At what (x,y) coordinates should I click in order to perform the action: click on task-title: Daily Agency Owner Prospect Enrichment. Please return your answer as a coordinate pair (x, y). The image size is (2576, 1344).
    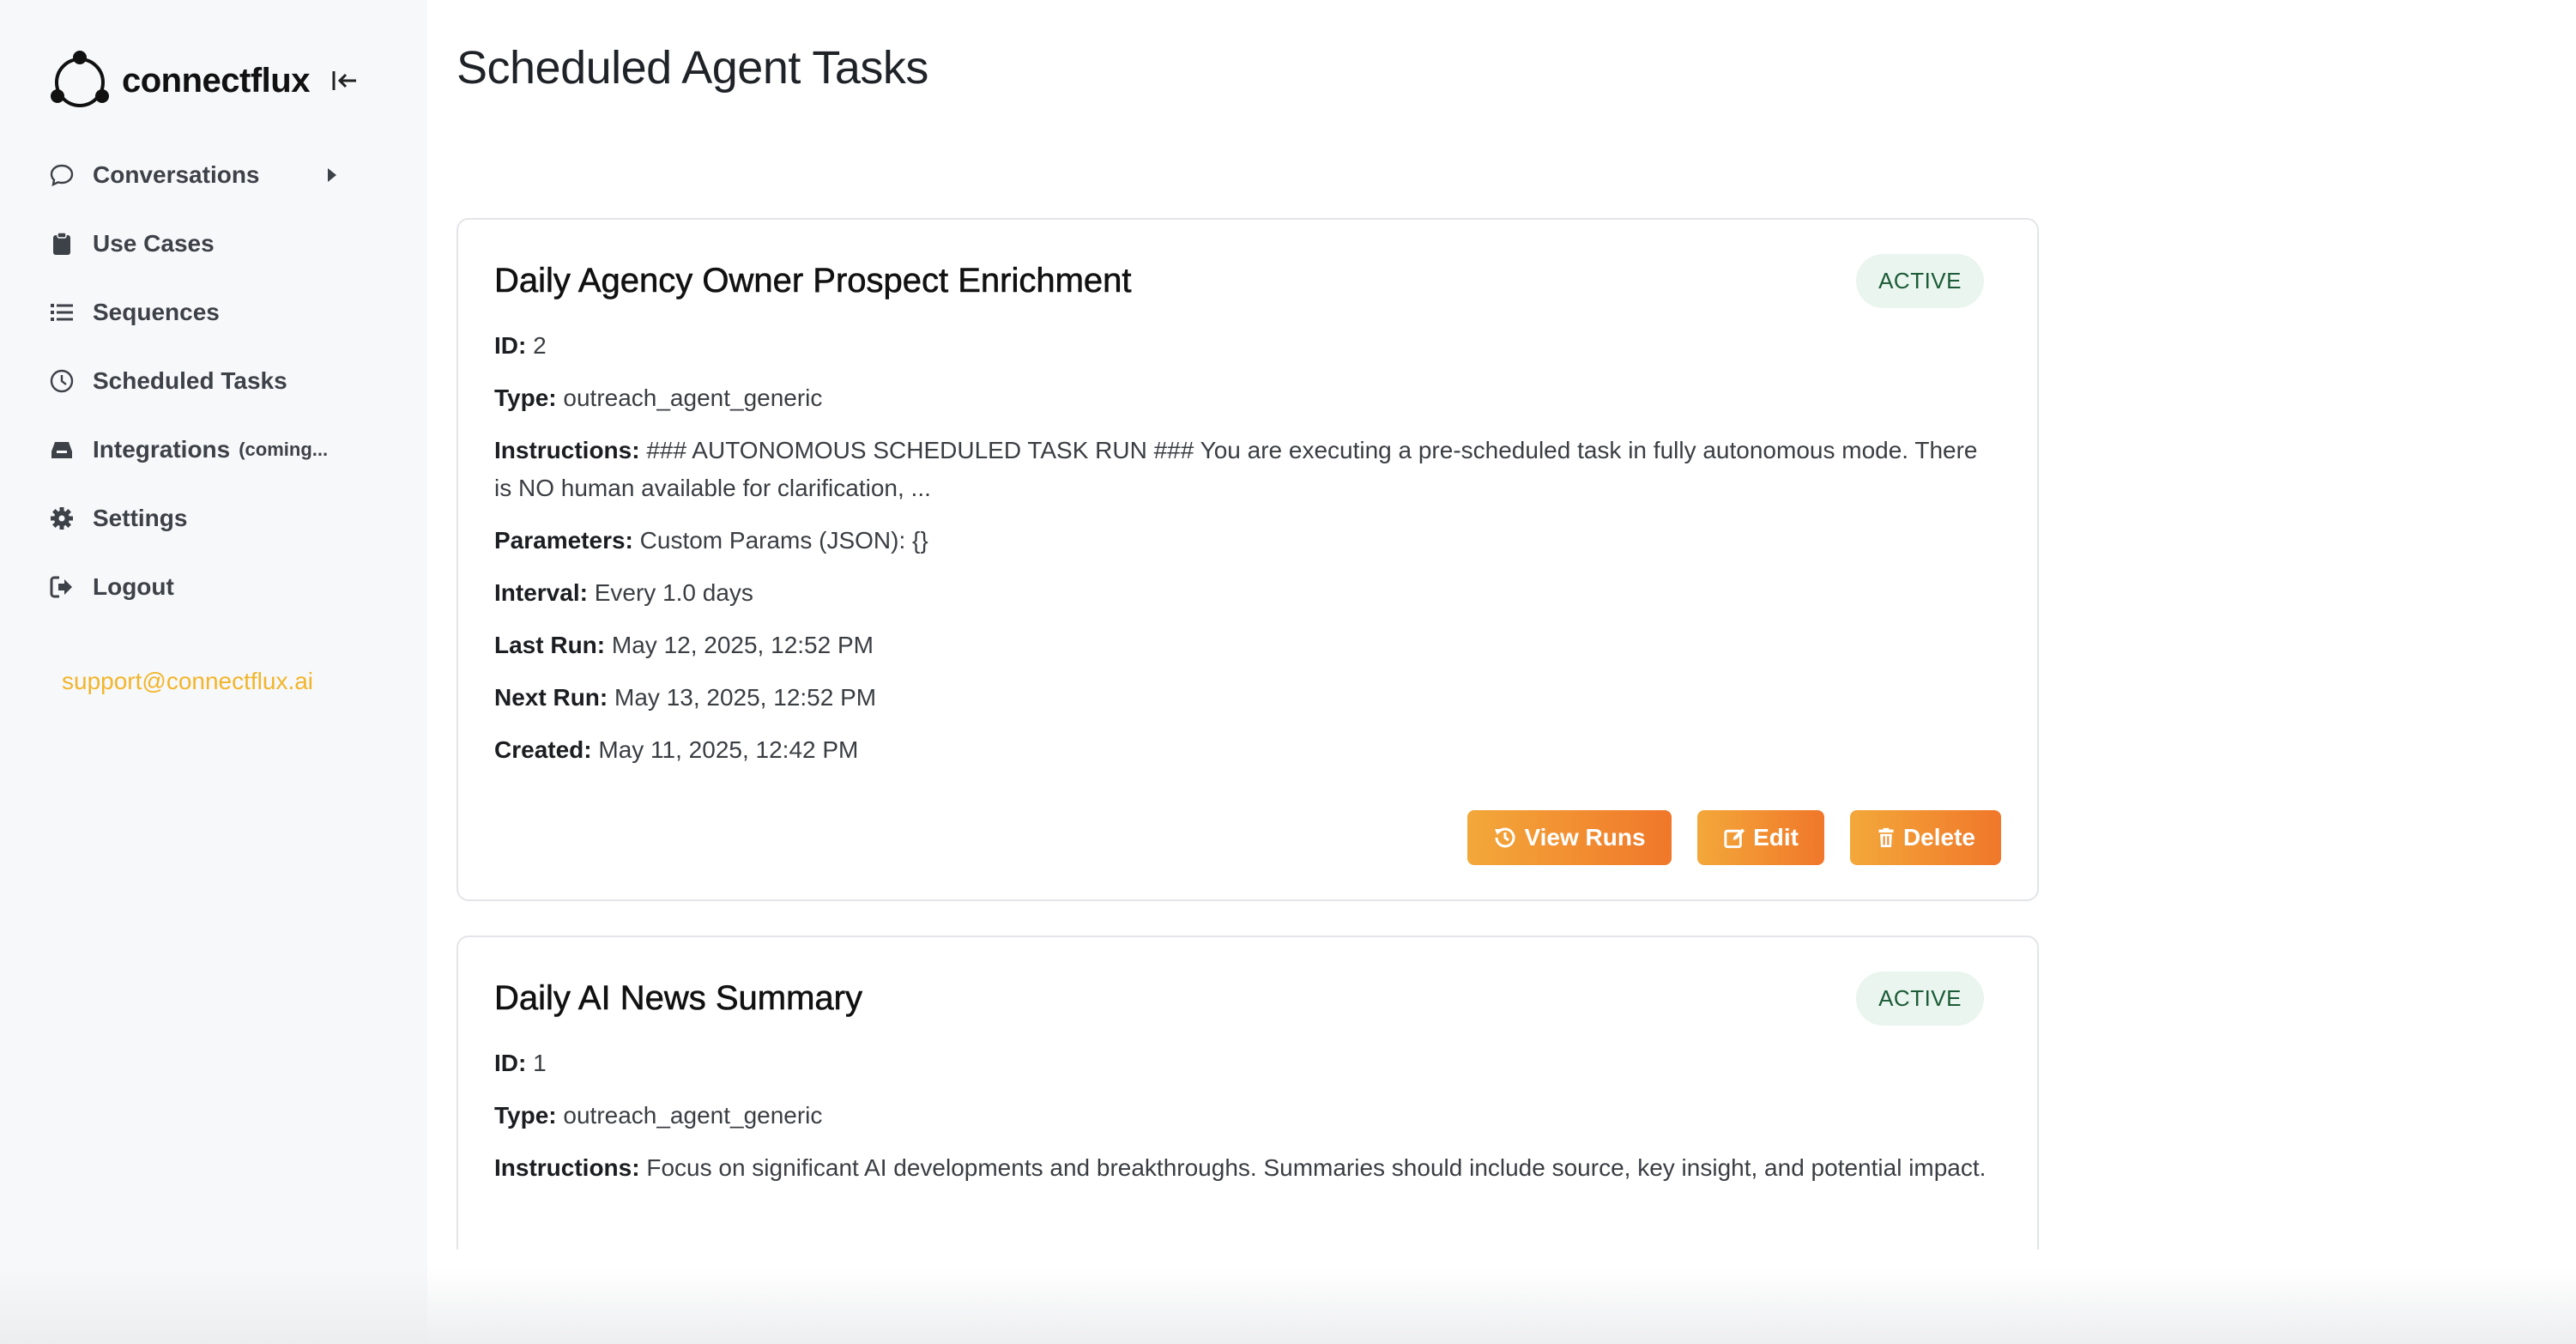
    Looking at the image, I should click on (813, 281).